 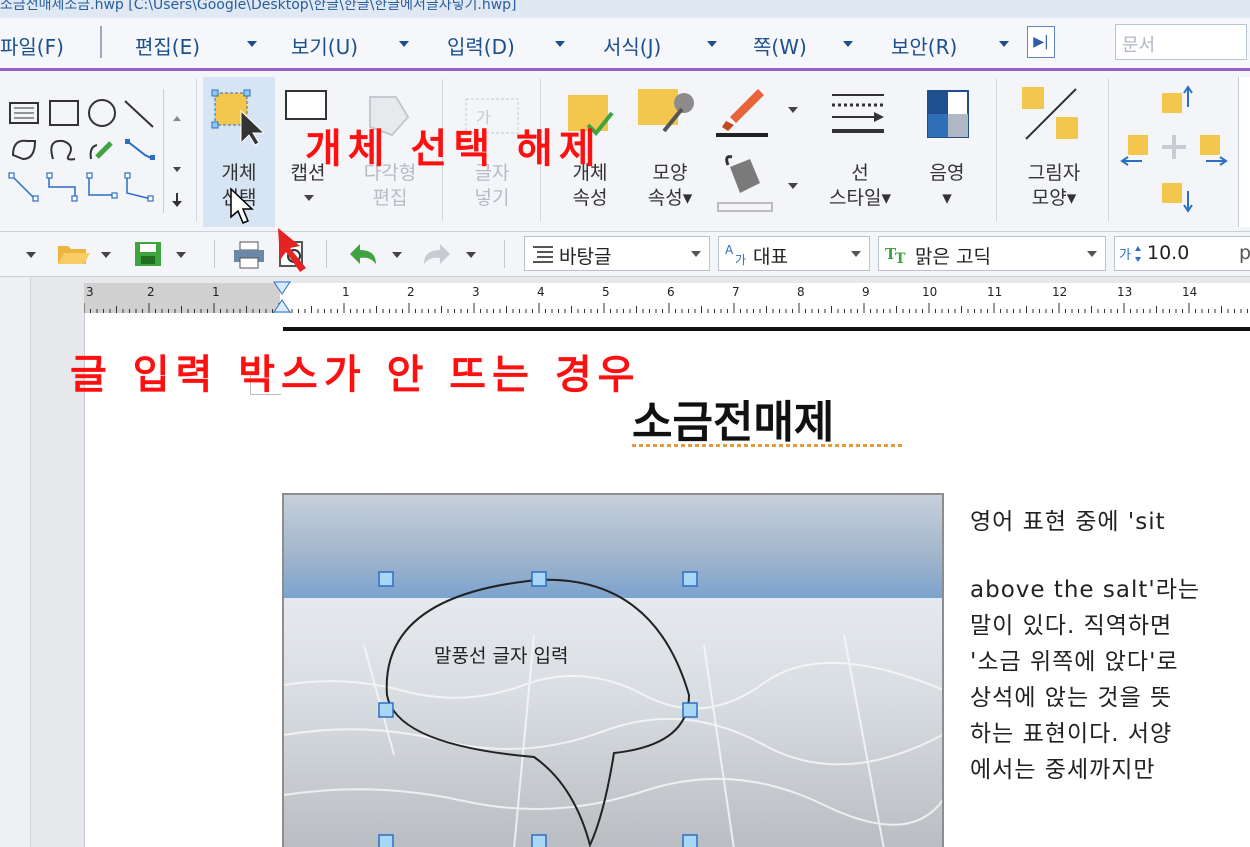 What do you see at coordinates (453, 149) in the screenshot?
I see `annotation-object-deselect: 개체 선택 해제` at bounding box center [453, 149].